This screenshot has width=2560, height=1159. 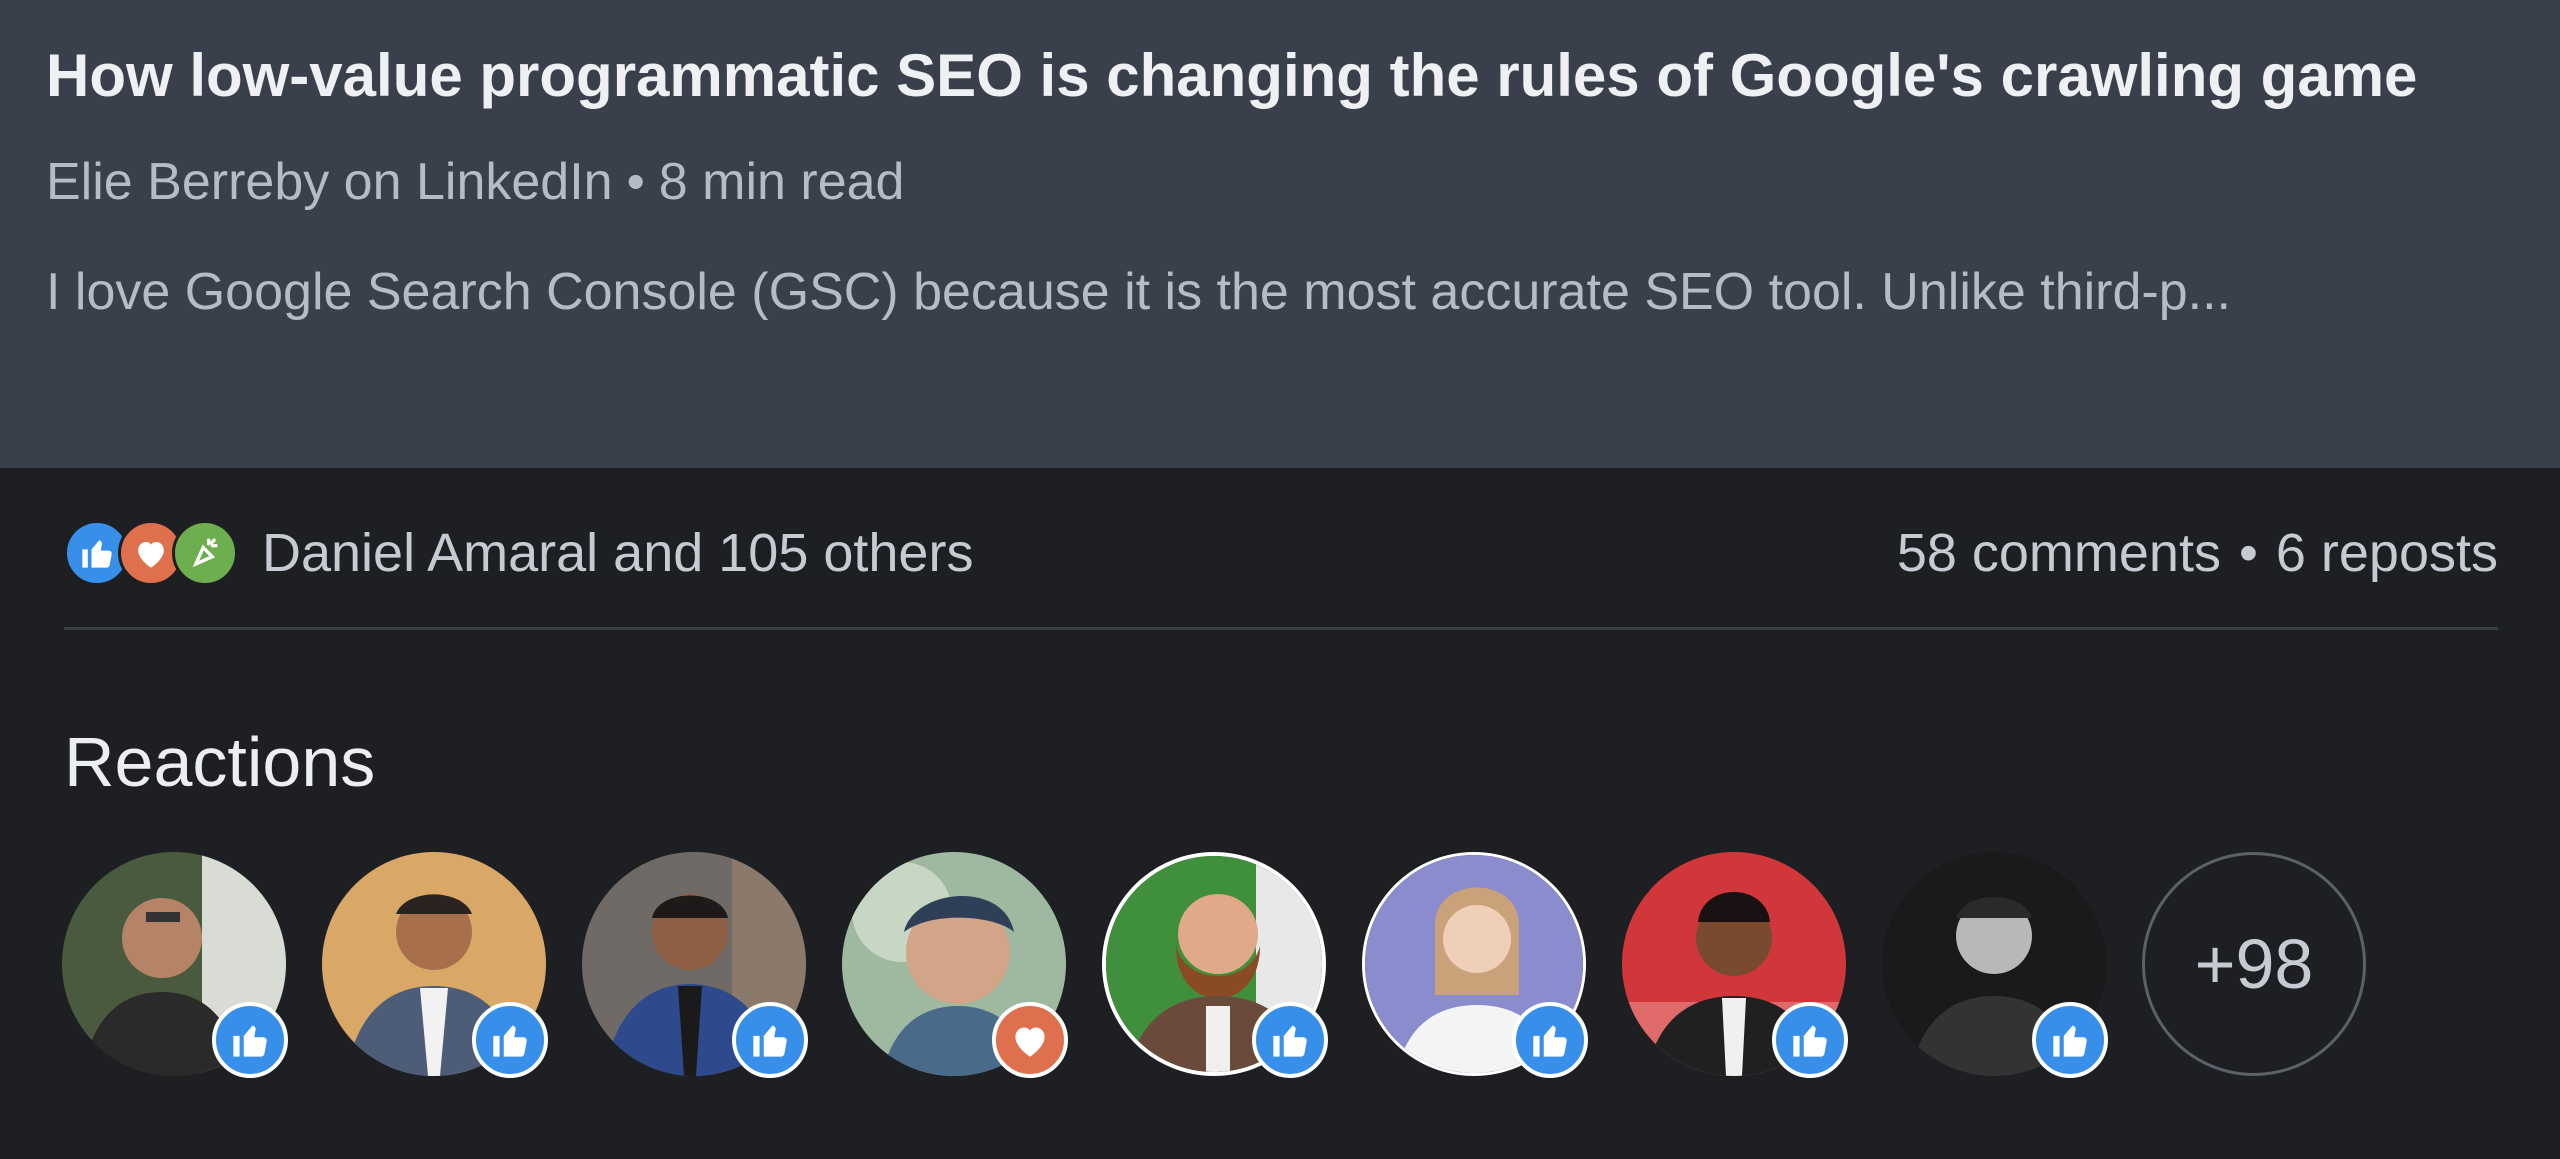 I want to click on article-author-source: Elie Berreby on LinkedIn, so click(x=329, y=182).